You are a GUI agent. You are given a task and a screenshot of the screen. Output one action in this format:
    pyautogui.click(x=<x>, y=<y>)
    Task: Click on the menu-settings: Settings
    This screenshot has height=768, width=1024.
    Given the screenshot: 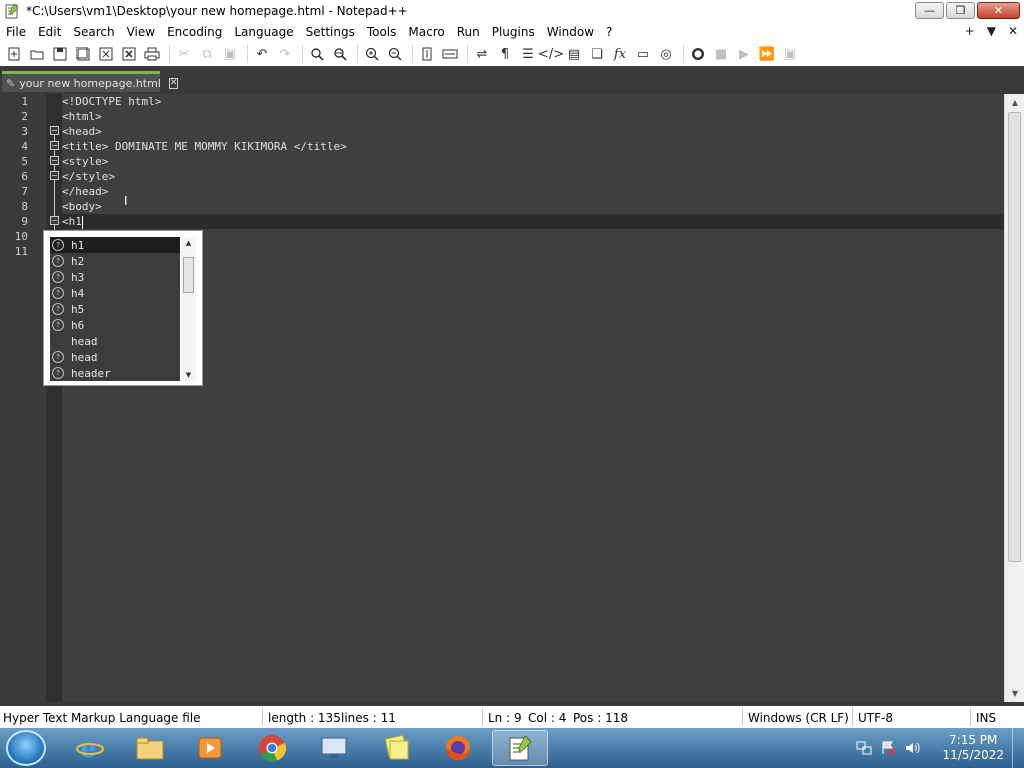 What is the action you would take?
    pyautogui.click(x=330, y=32)
    